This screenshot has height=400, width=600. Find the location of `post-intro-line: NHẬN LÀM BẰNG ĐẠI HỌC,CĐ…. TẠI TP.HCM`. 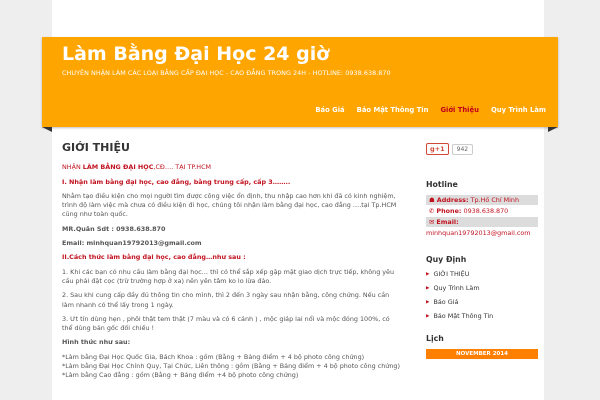

post-intro-line: NHẬN LÀM BẰNG ĐẠI HỌC,CĐ…. TẠI TP.HCM is located at coordinates (232, 167).